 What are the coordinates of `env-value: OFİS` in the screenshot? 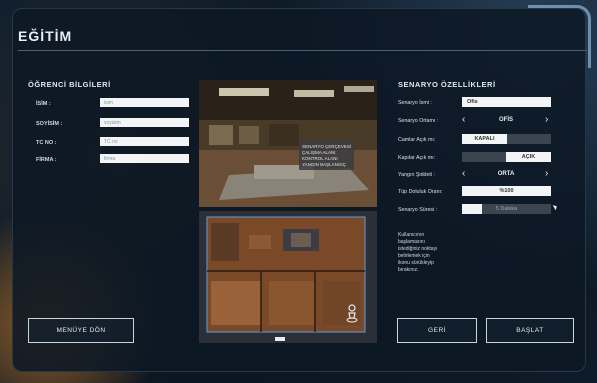 It's located at (505, 120).